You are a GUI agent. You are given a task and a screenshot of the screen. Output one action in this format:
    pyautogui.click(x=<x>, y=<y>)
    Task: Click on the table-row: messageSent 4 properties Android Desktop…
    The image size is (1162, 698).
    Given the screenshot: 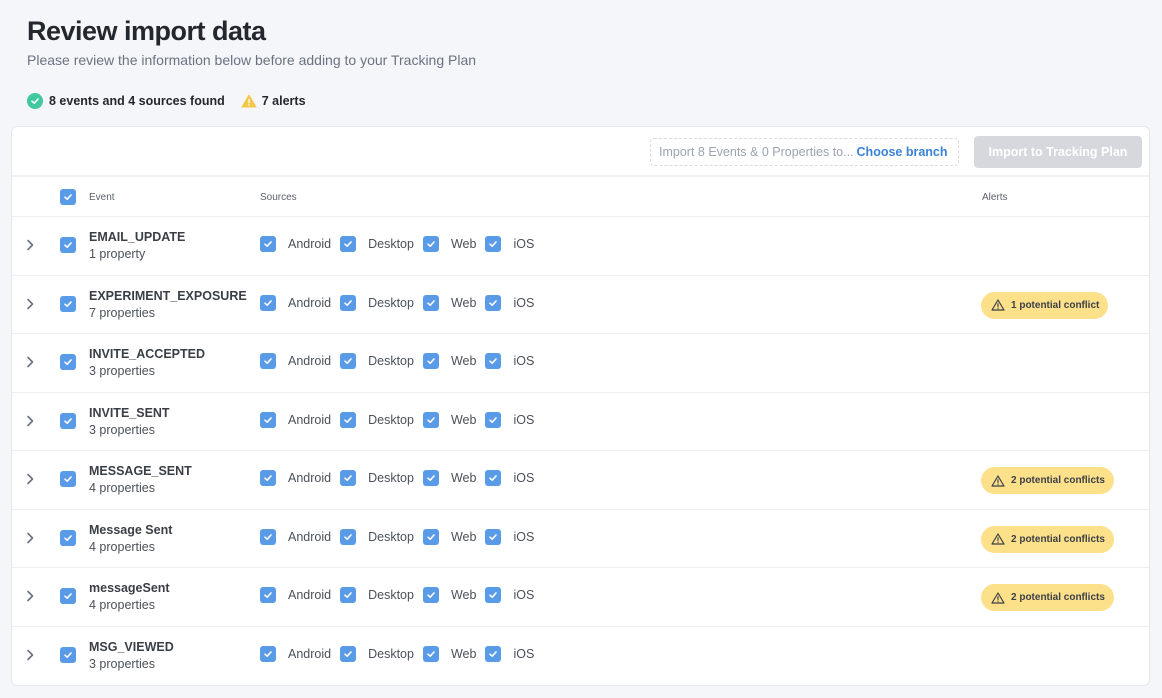 What is the action you would take?
    pyautogui.click(x=580, y=597)
    